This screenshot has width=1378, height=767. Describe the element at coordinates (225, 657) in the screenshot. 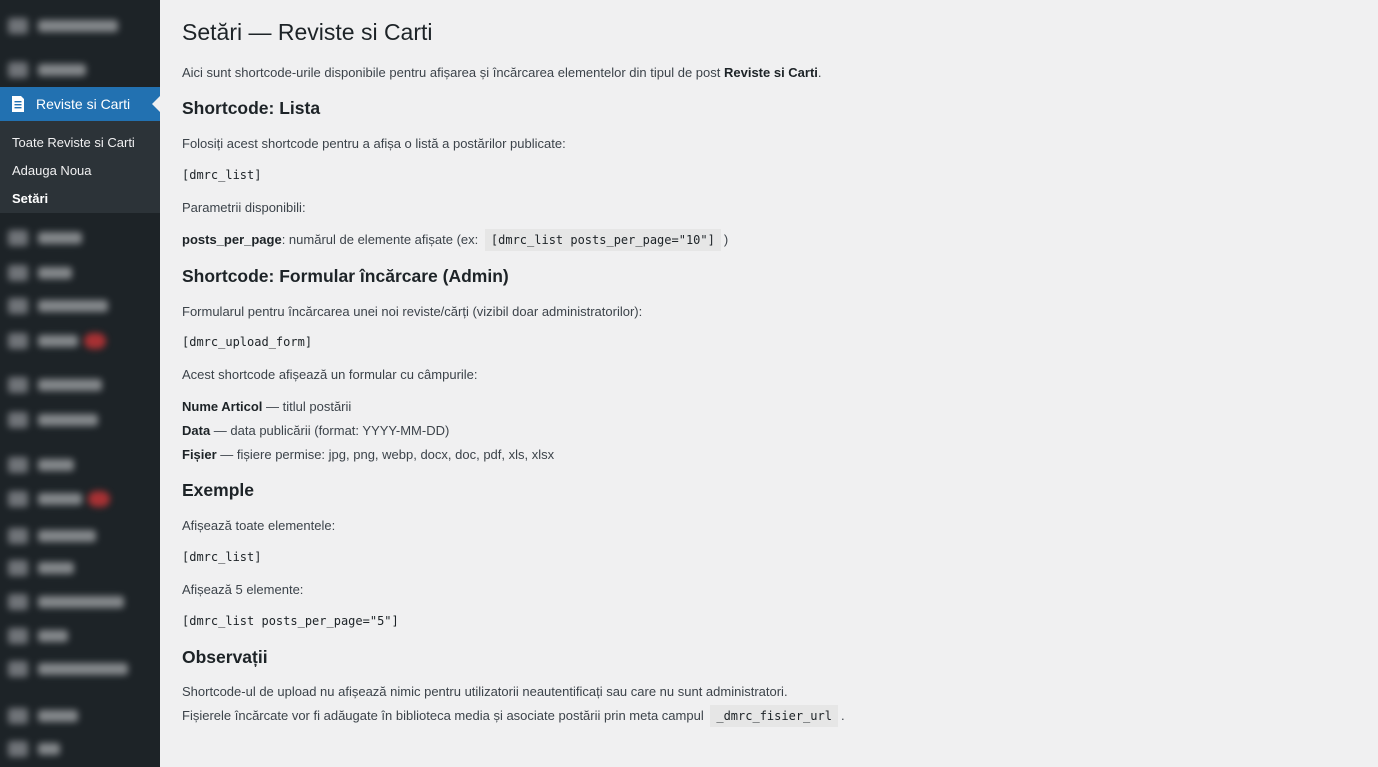

I see `heading-observatii: Observații` at that location.